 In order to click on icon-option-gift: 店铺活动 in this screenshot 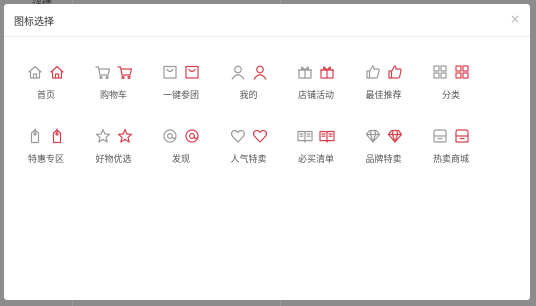, I will do `click(316, 82)`.